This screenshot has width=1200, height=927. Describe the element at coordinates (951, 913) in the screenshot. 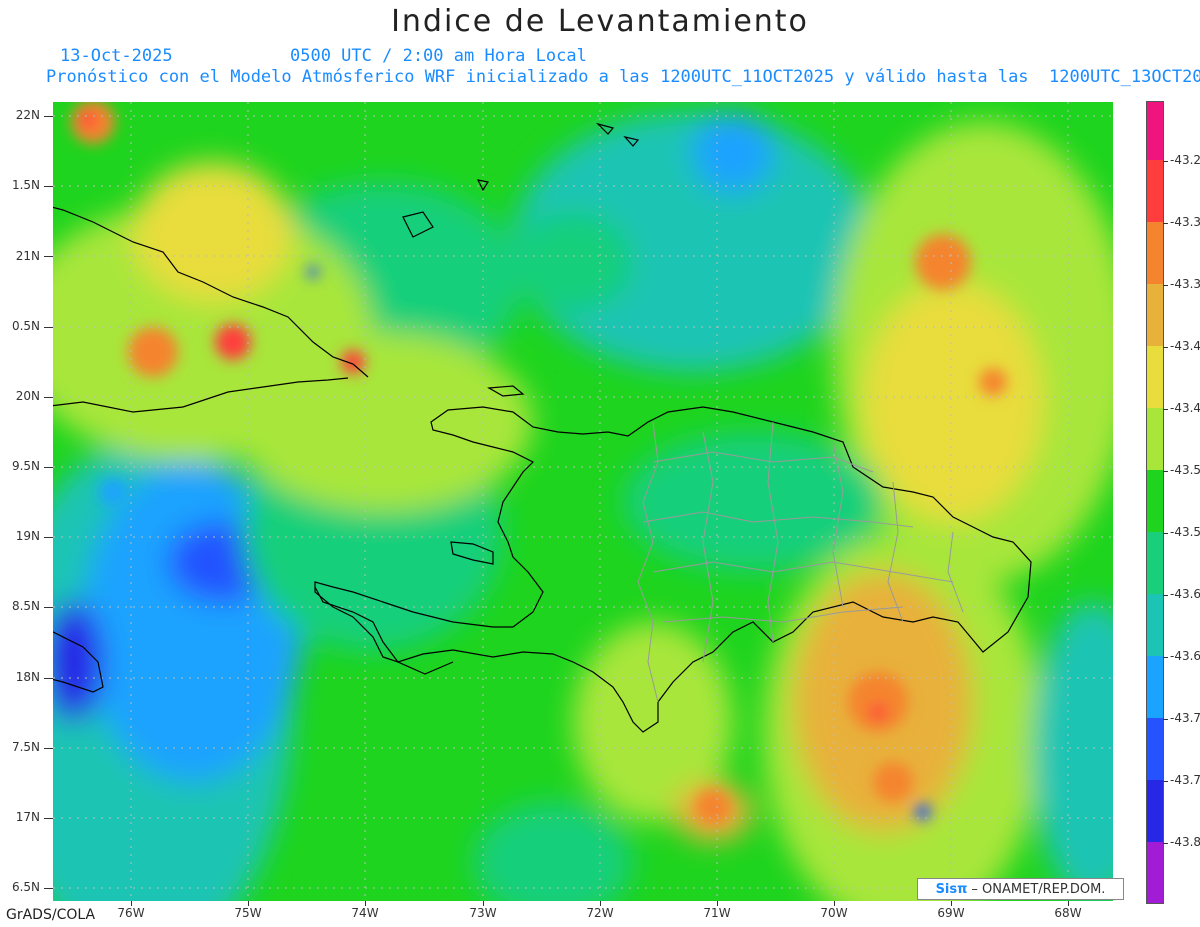

I see `lon-label: 69W` at that location.